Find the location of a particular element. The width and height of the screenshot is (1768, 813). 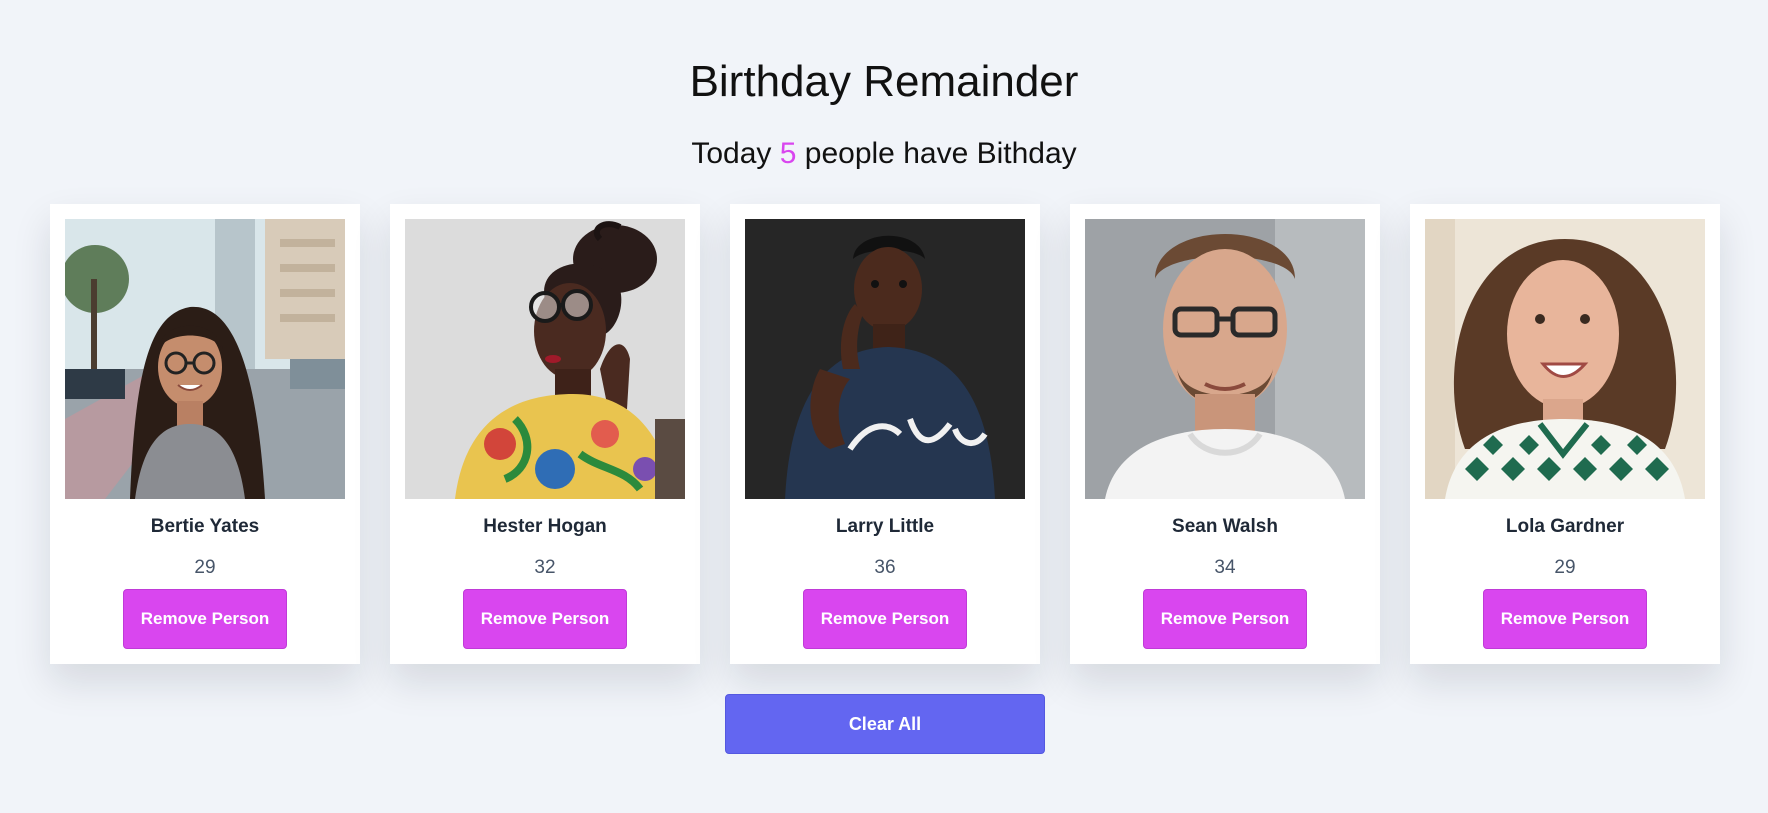

person-card: Larry Little 36 Remove Person is located at coordinates (885, 434).